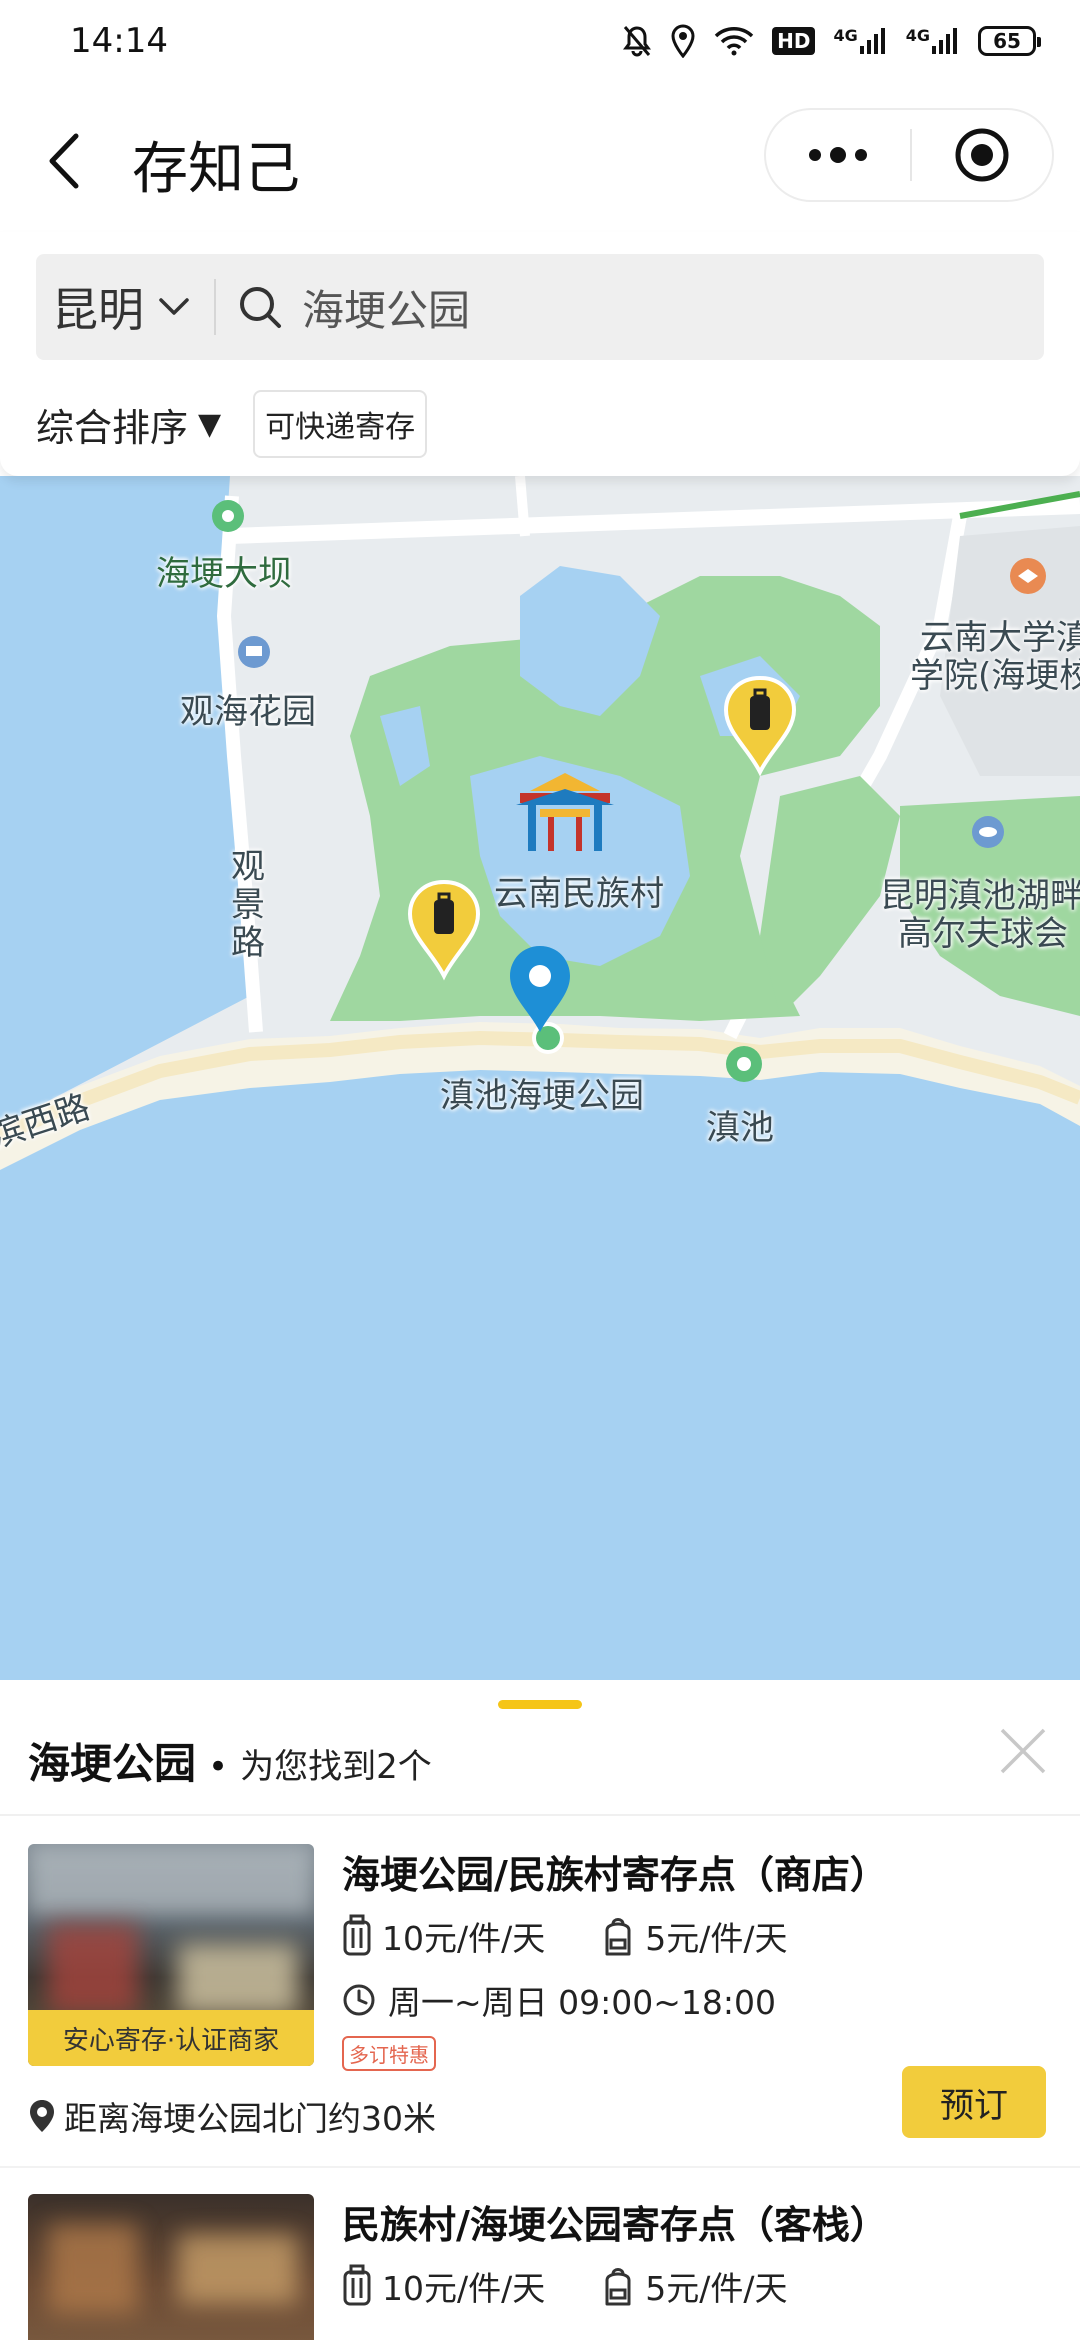 The image size is (1080, 2340). I want to click on back-button, so click(70, 161).